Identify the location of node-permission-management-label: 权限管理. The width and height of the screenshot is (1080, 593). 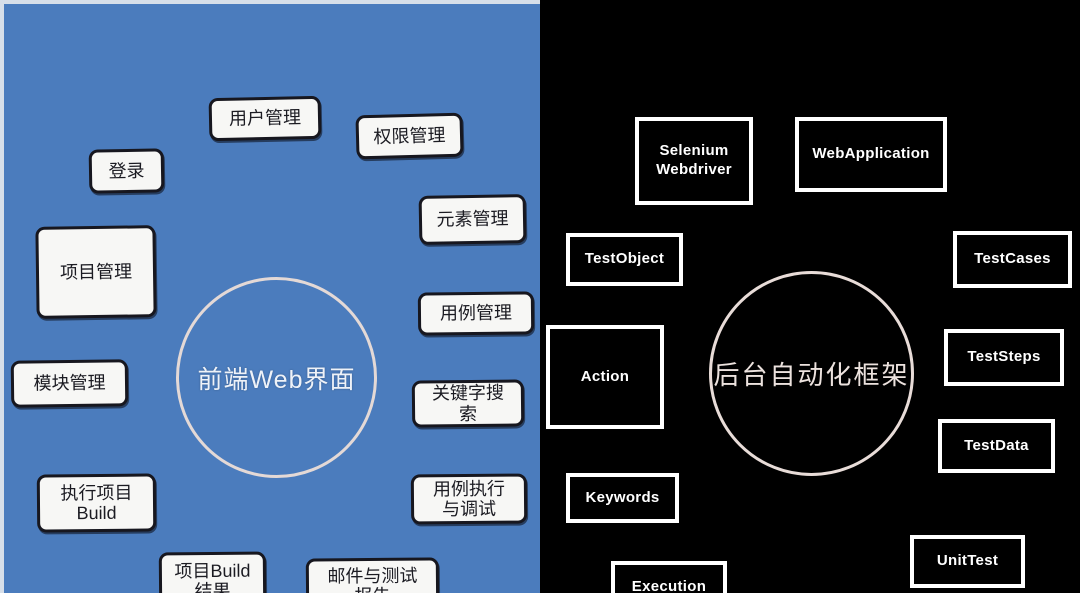
(409, 135).